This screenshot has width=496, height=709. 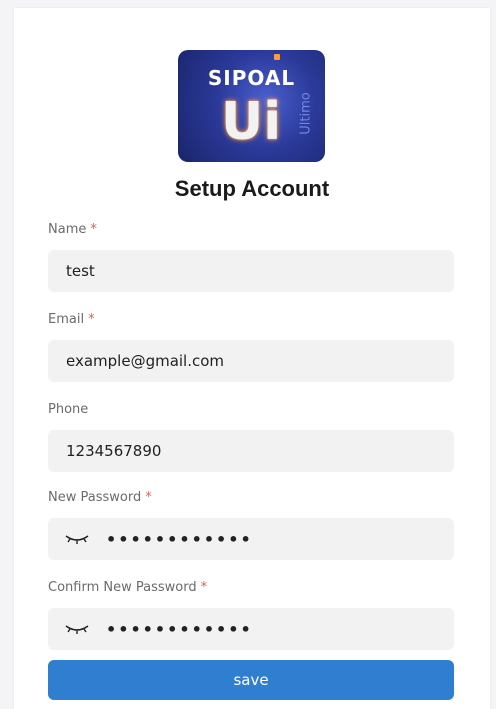 What do you see at coordinates (306, 113) in the screenshot?
I see `logo-side-text: Ultimo` at bounding box center [306, 113].